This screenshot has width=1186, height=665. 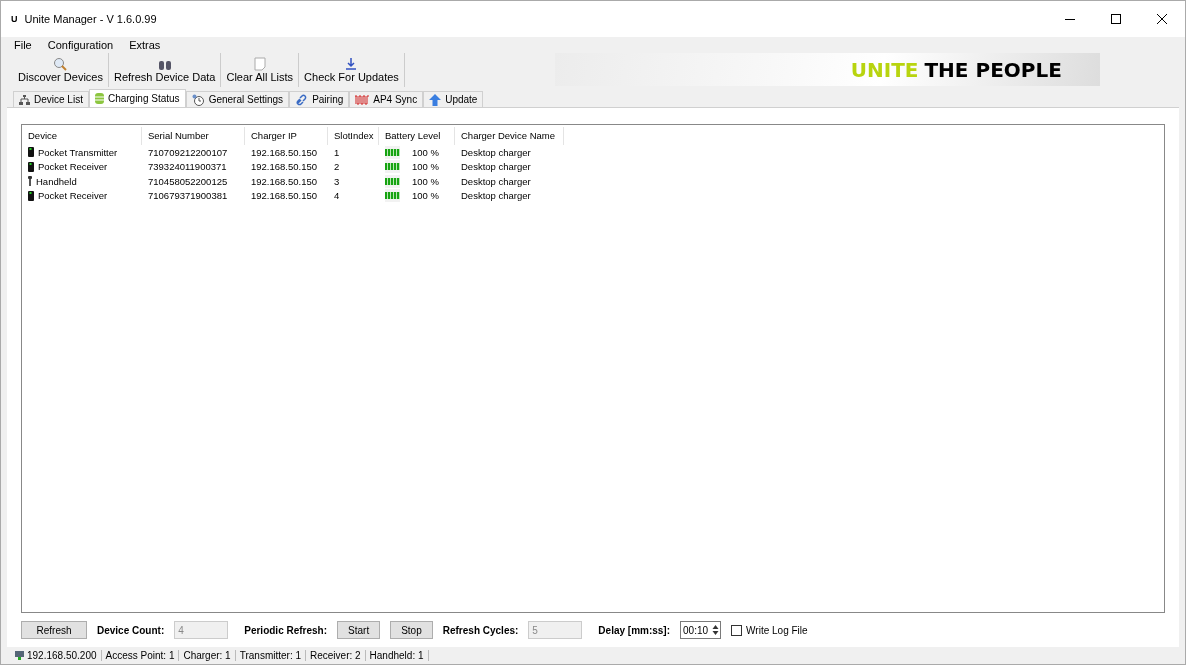 What do you see at coordinates (187, 167) in the screenshot?
I see `table-cell-text: 739324011900371` at bounding box center [187, 167].